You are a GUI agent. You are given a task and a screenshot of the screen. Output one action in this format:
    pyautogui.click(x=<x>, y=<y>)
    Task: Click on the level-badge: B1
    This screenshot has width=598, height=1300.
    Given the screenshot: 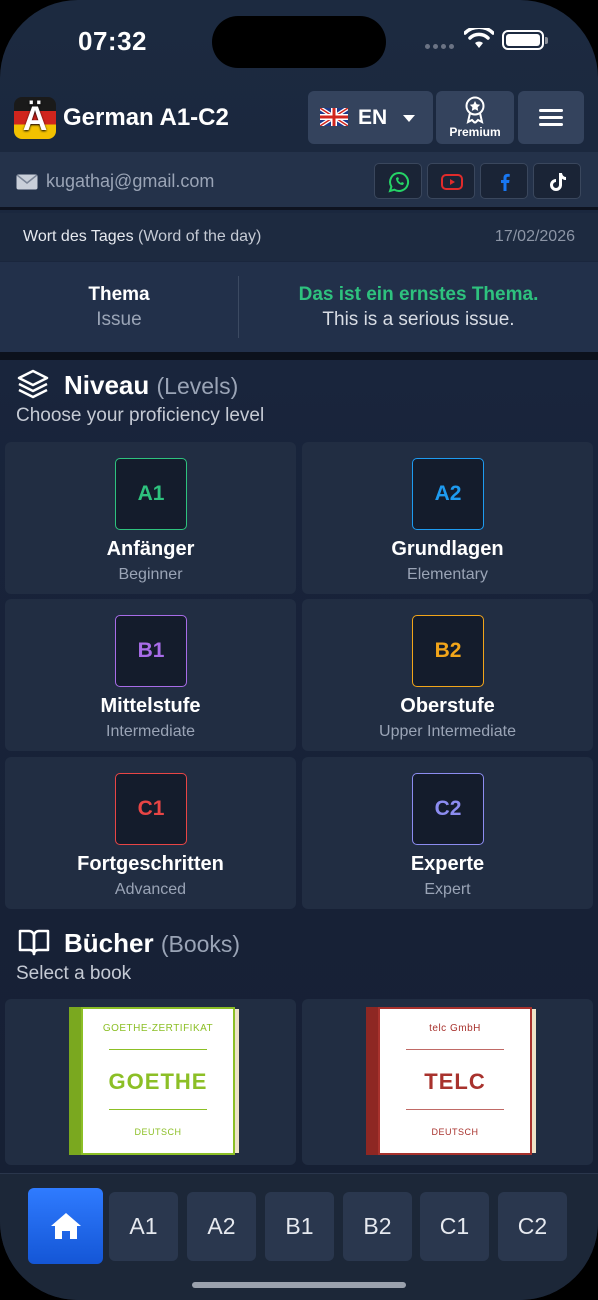 What is the action you would take?
    pyautogui.click(x=151, y=651)
    